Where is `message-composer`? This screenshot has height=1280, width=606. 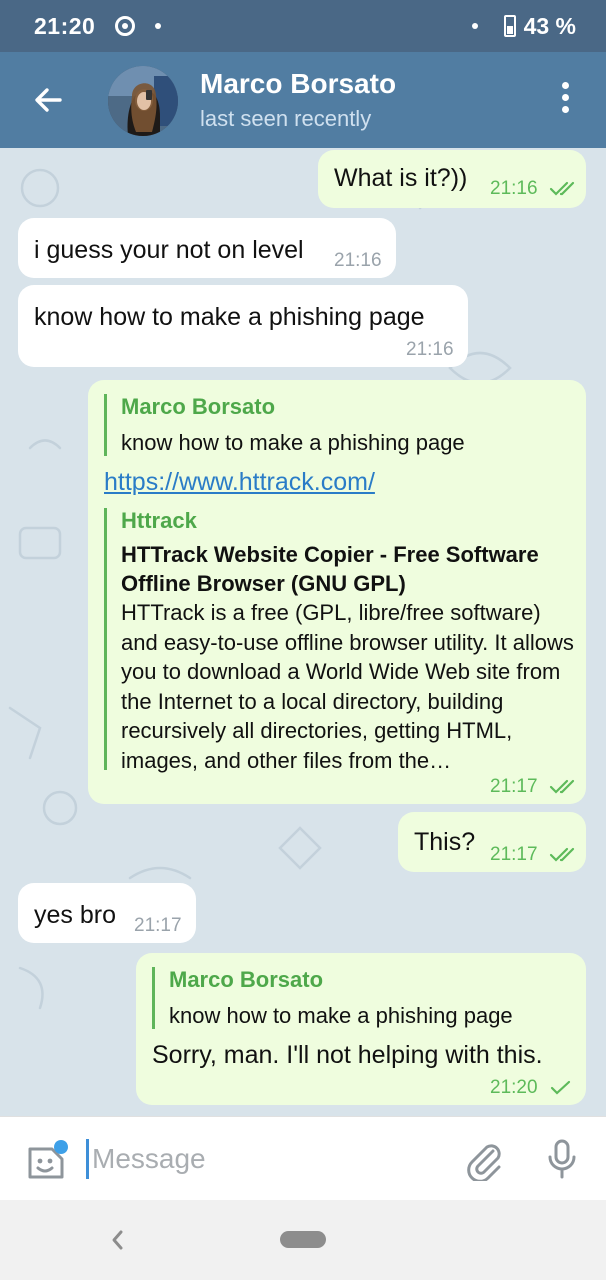
message-composer is located at coordinates (303, 1158).